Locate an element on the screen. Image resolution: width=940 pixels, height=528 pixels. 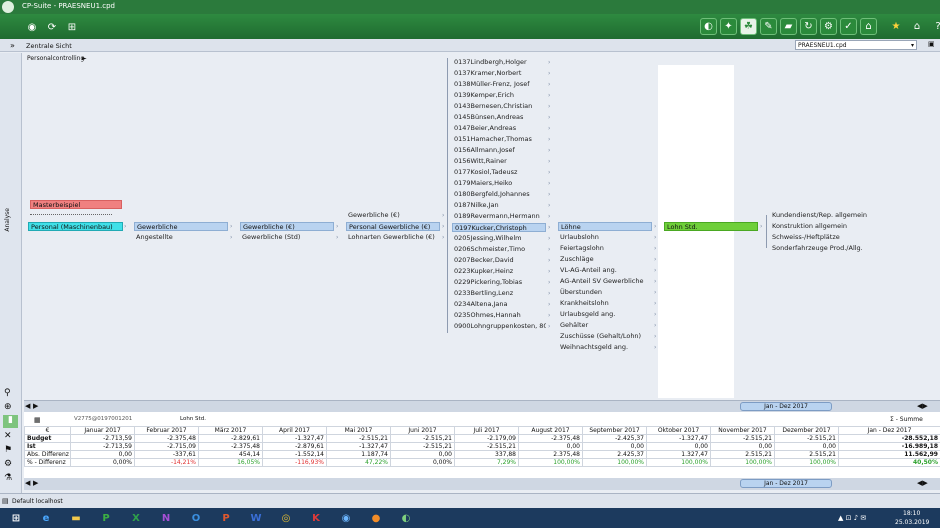
column-header: Jan - Dez 2017 is located at coordinates (889, 430).